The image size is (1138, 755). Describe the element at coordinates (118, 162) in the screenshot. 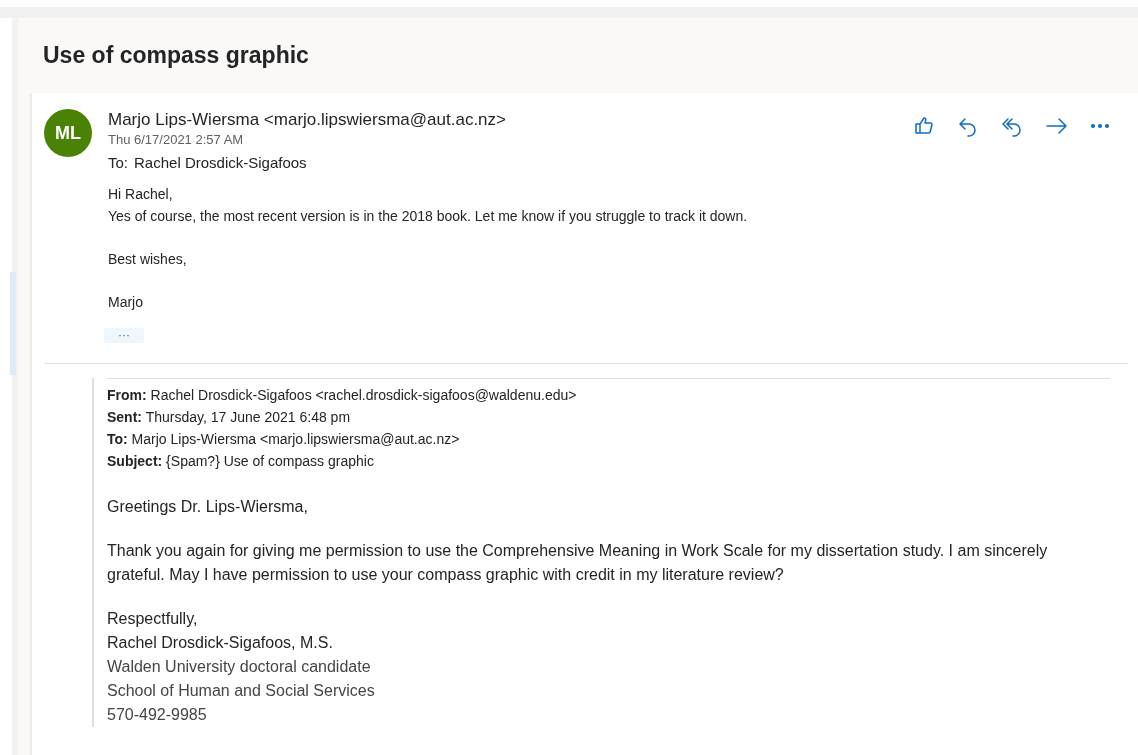

I see `to-label: To:` at that location.